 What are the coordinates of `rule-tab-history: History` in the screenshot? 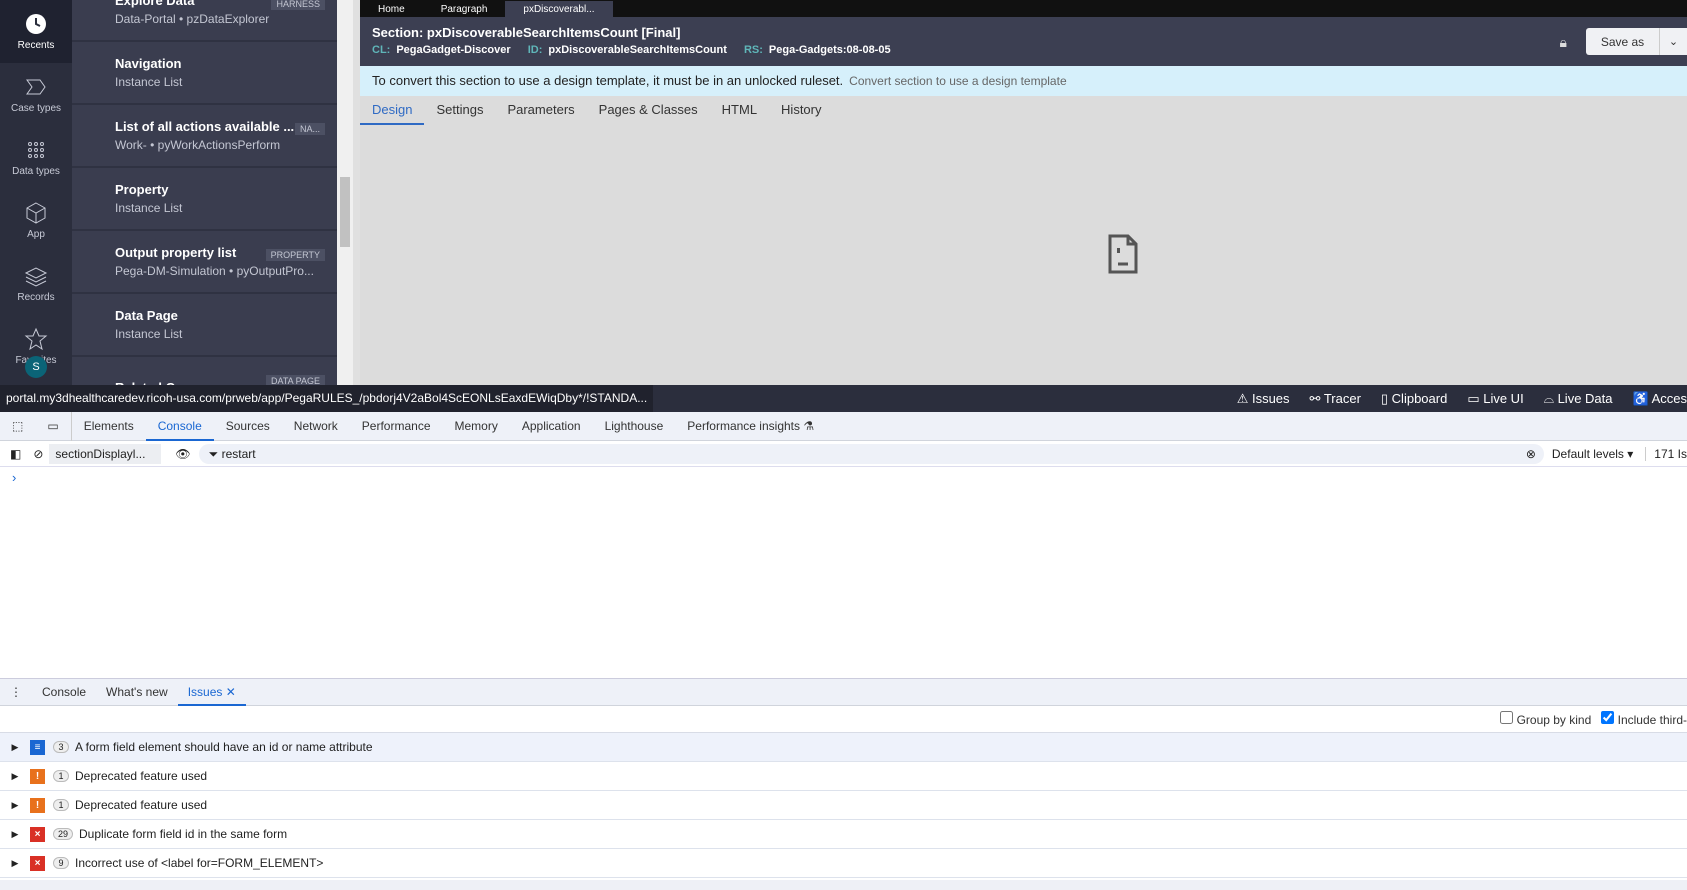 It's located at (801, 110).